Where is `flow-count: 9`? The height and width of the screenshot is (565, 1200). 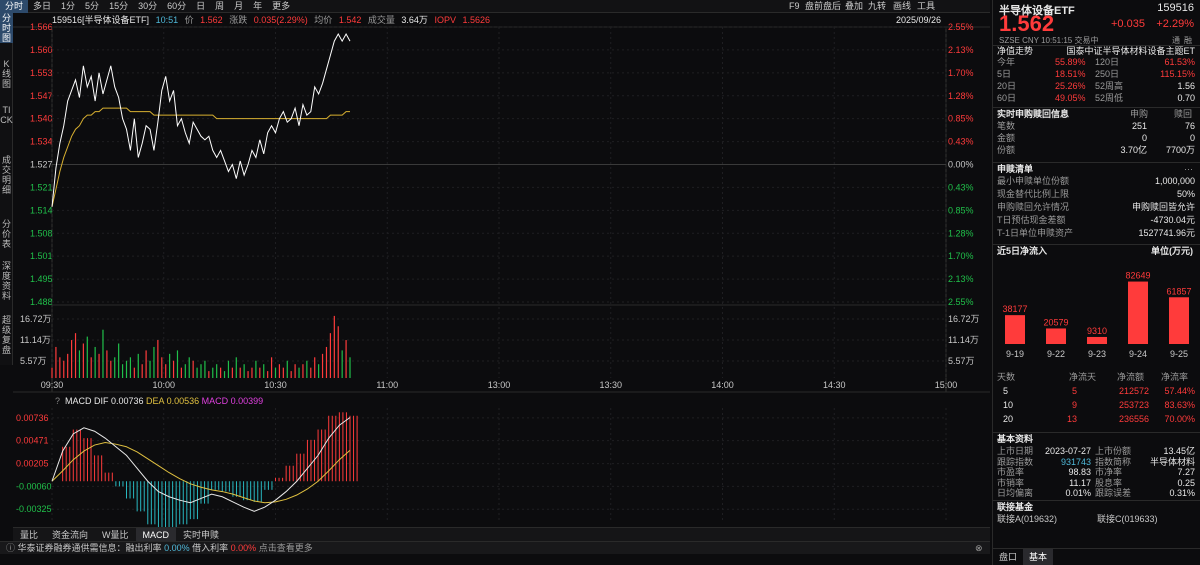
flow-count: 9 is located at coordinates (1074, 405).